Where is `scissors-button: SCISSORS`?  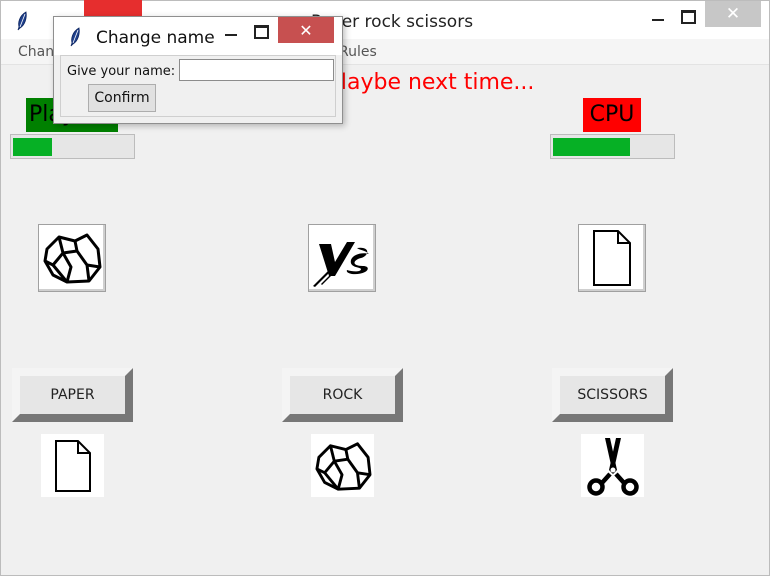 scissors-button: SCISSORS is located at coordinates (612, 395).